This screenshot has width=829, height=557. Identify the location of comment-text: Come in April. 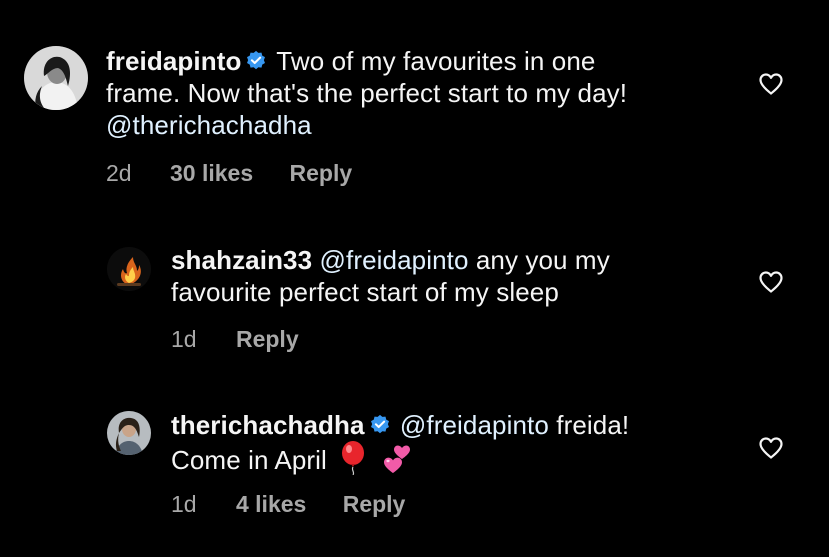
(249, 460).